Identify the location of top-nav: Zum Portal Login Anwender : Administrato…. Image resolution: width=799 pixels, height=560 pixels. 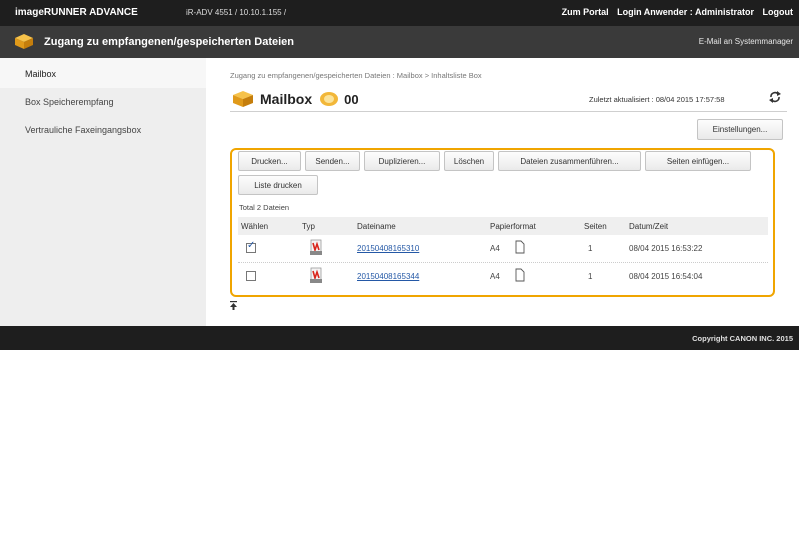
(674, 12).